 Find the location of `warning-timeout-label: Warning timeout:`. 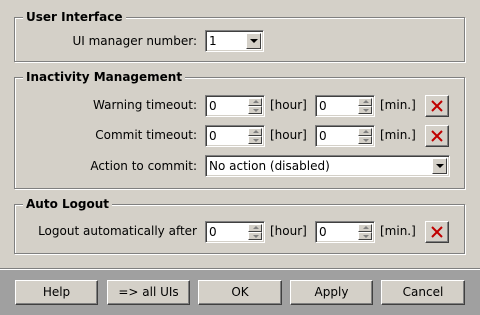

warning-timeout-label: Warning timeout: is located at coordinates (145, 105).